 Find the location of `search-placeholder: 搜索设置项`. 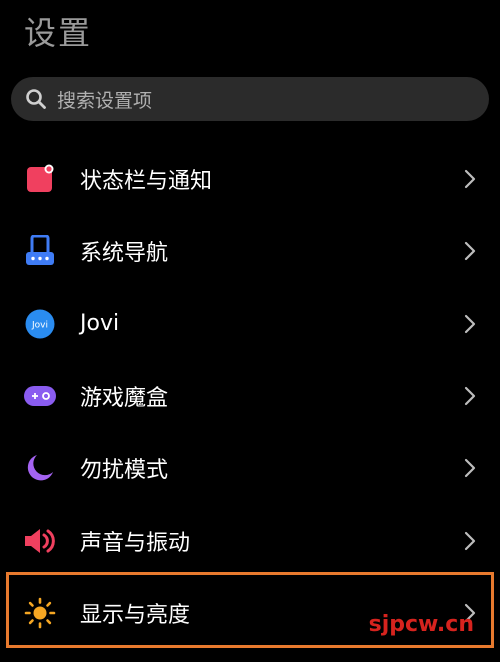

search-placeholder: 搜索设置项 is located at coordinates (105, 100).